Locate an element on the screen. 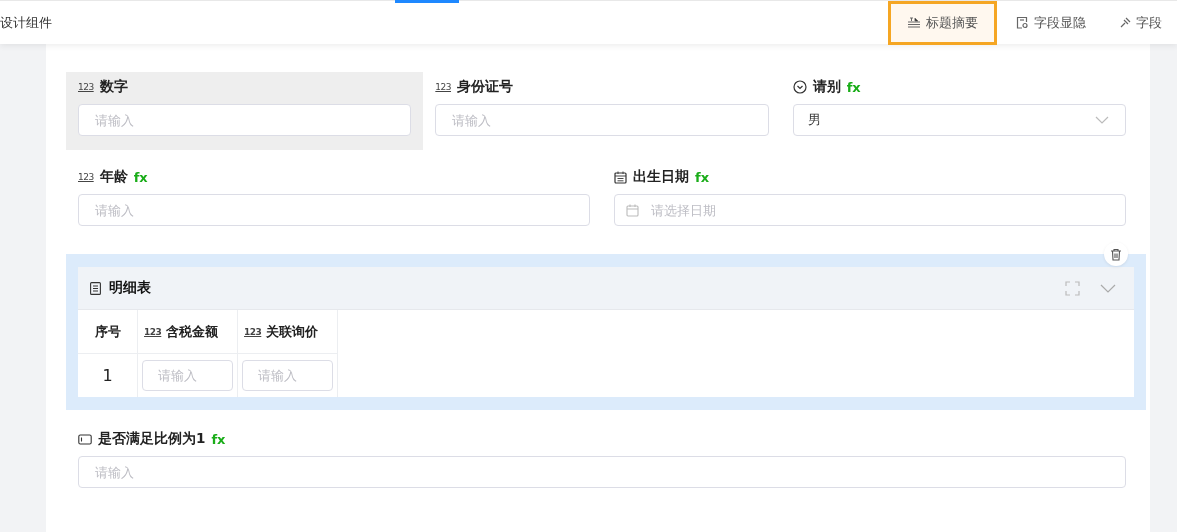 This screenshot has height=532, width=1177. pin-icon is located at coordinates (1125, 22).